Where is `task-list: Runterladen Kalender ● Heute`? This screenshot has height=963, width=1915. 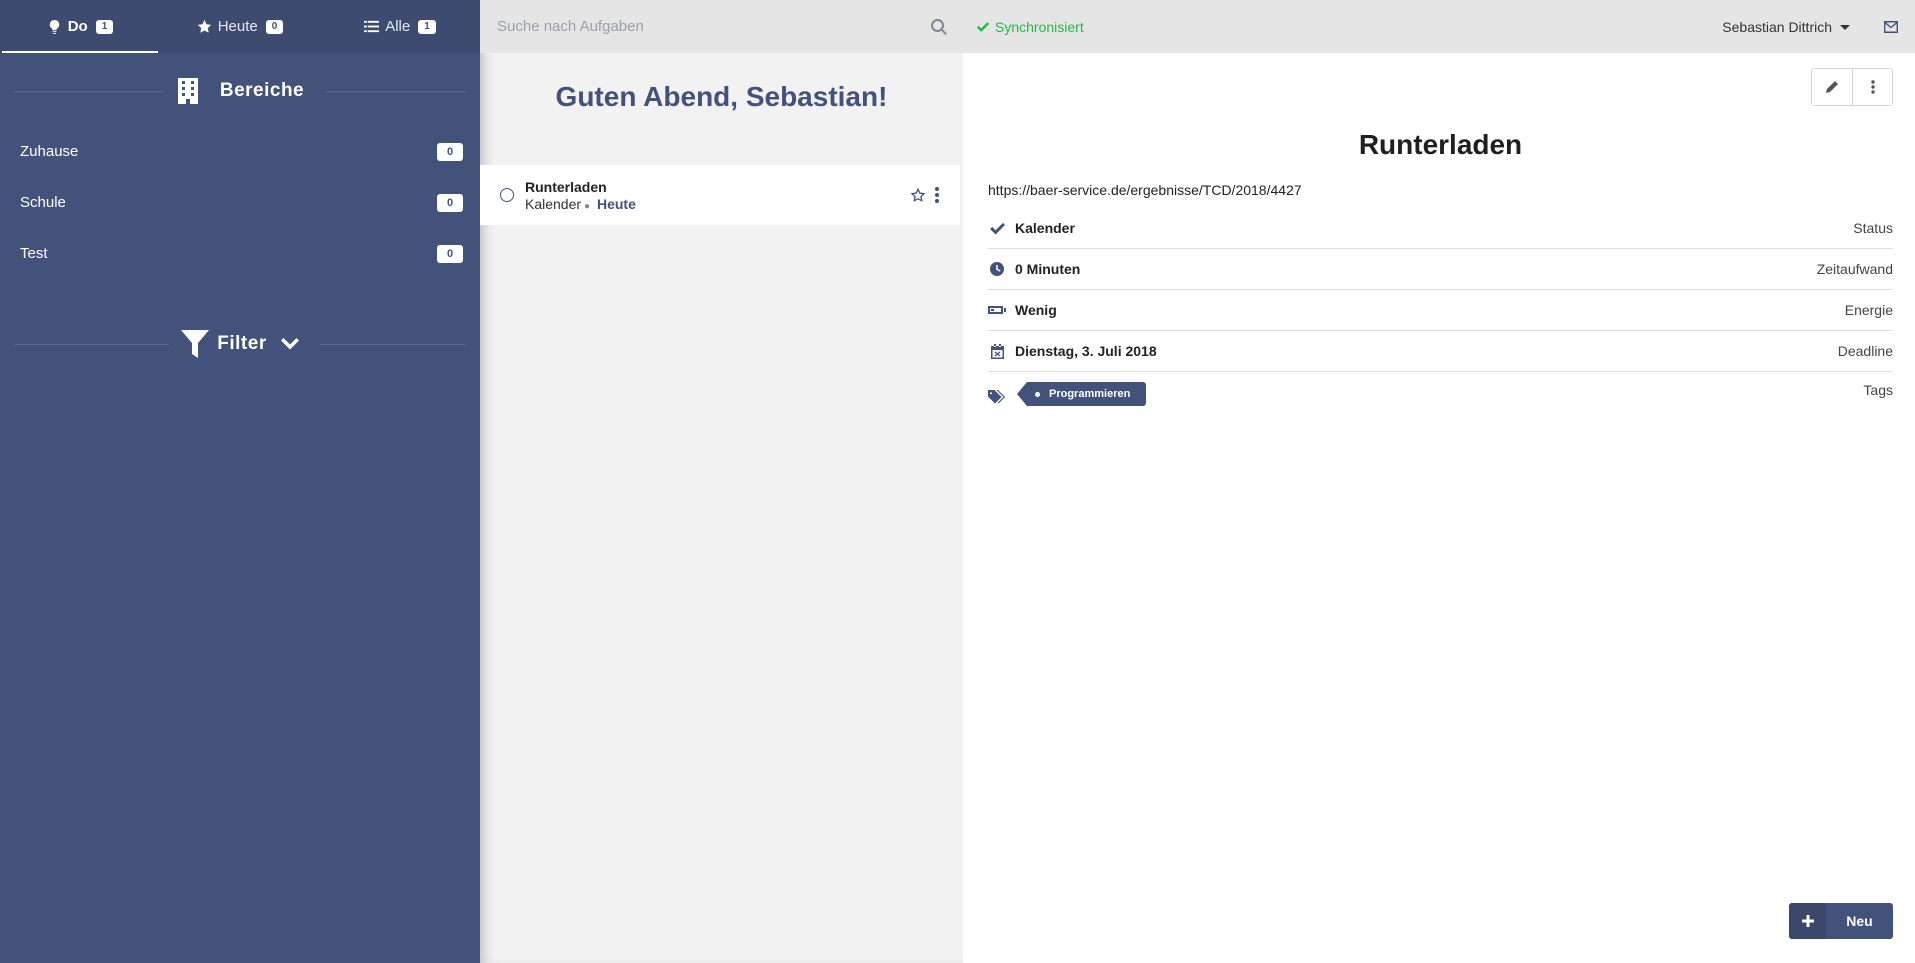 task-list: Runterladen Kalender ● Heute is located at coordinates (721, 195).